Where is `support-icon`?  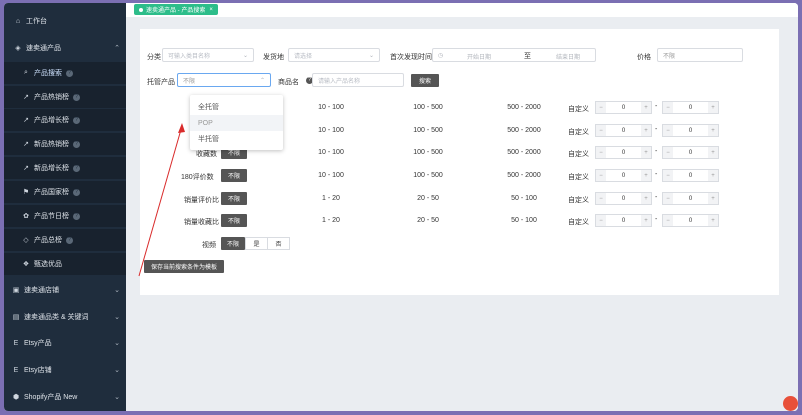
support-icon is located at coordinates (790, 403).